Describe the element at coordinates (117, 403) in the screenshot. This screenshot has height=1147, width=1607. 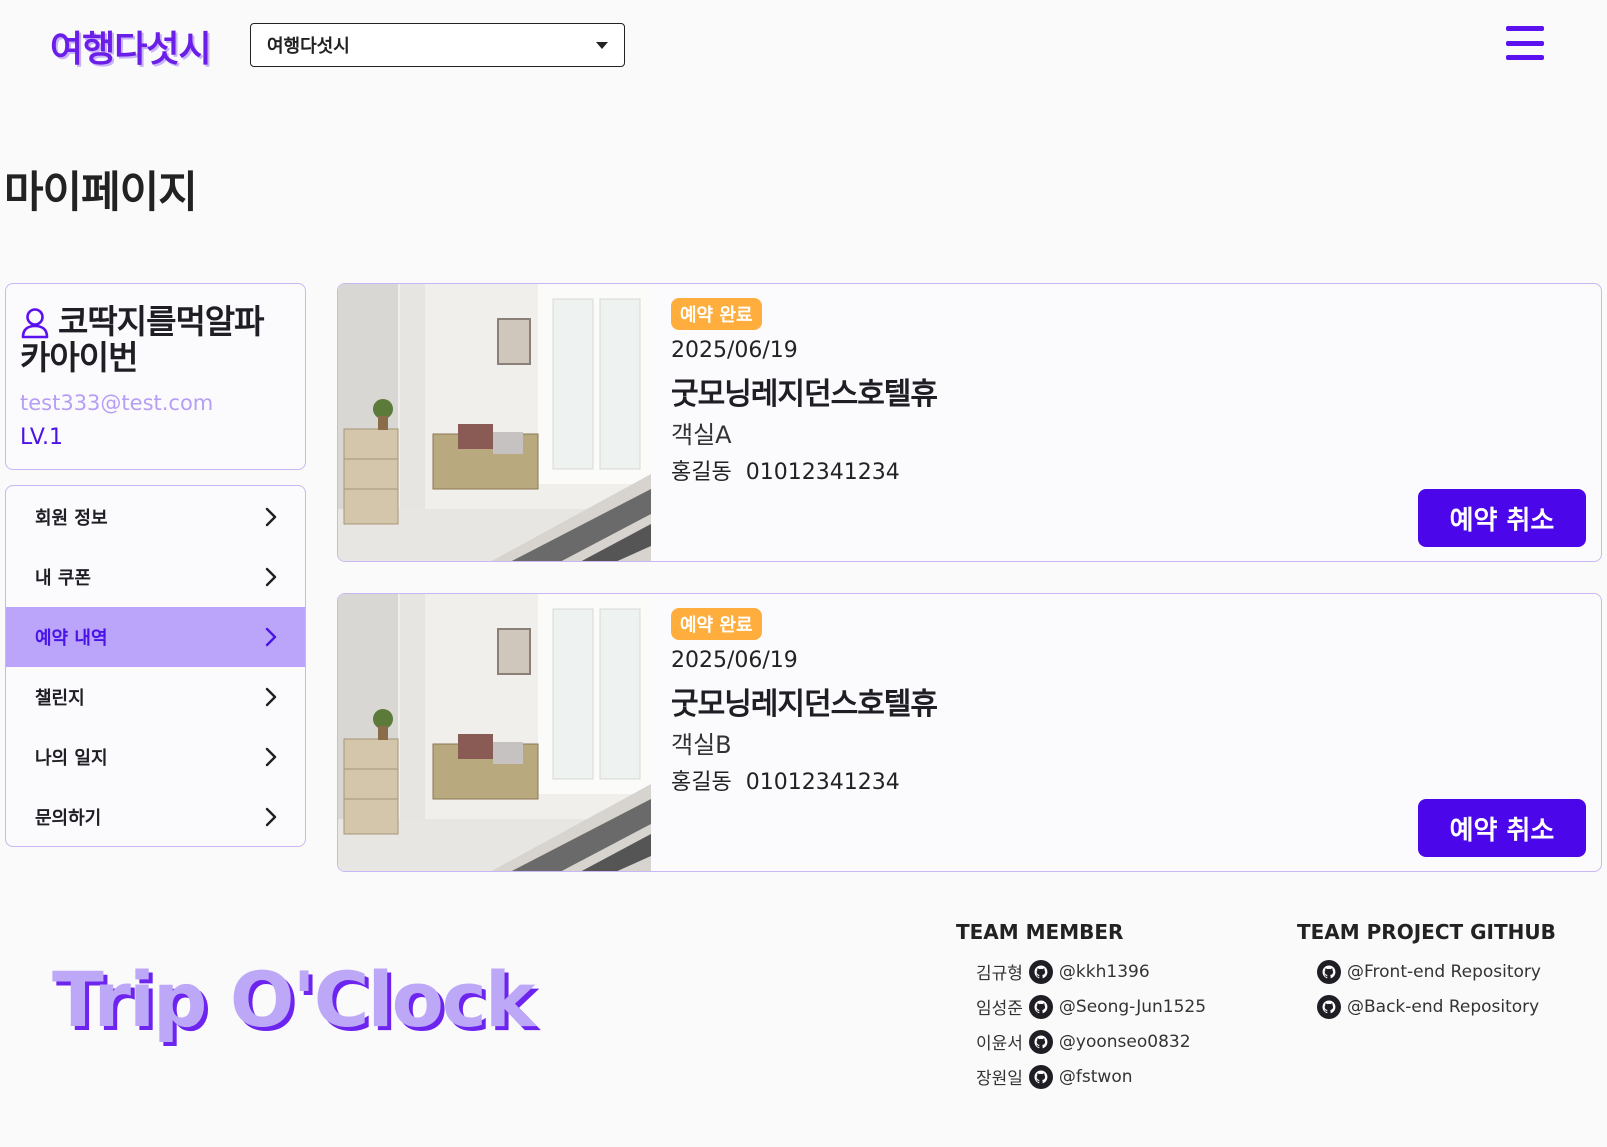
I see `profile-email: test333@test.com` at that location.